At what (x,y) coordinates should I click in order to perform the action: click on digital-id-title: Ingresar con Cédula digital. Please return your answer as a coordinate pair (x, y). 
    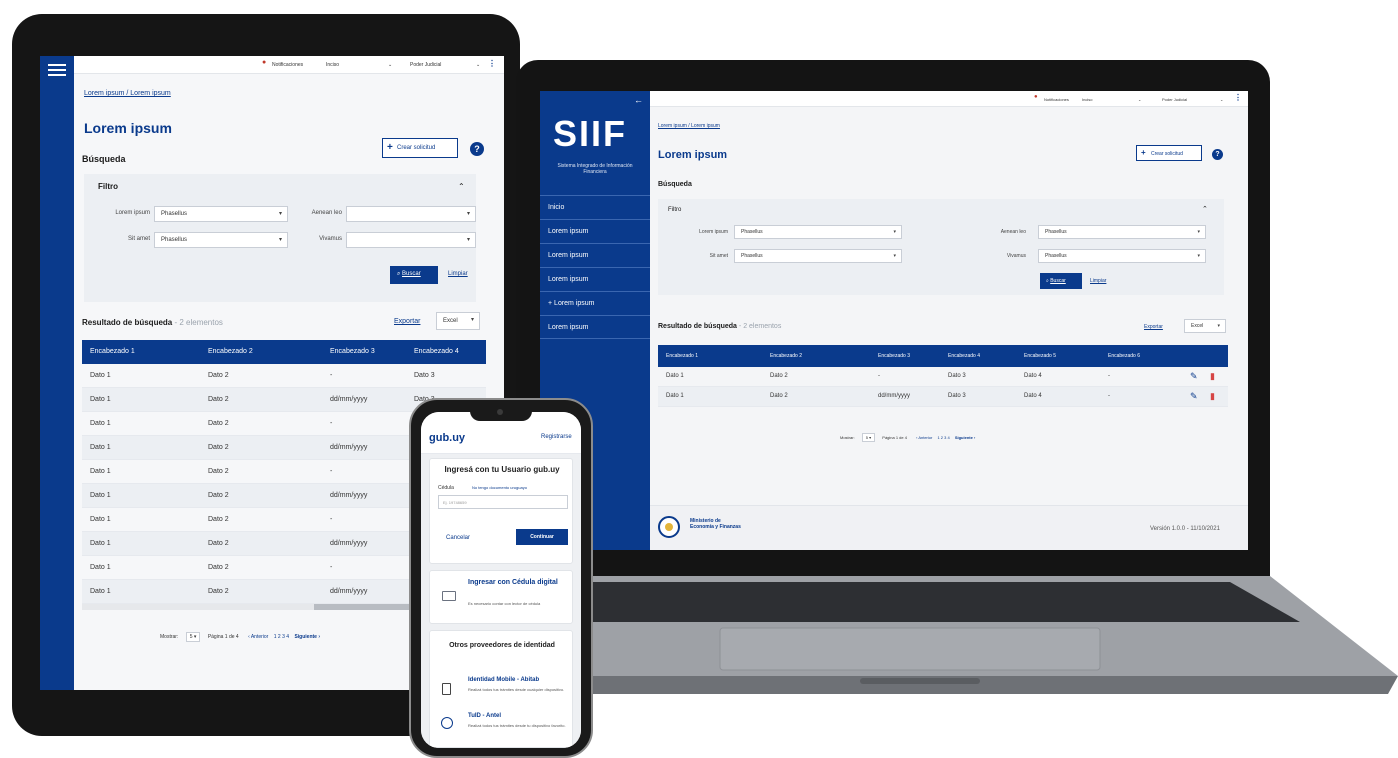
    Looking at the image, I should click on (513, 582).